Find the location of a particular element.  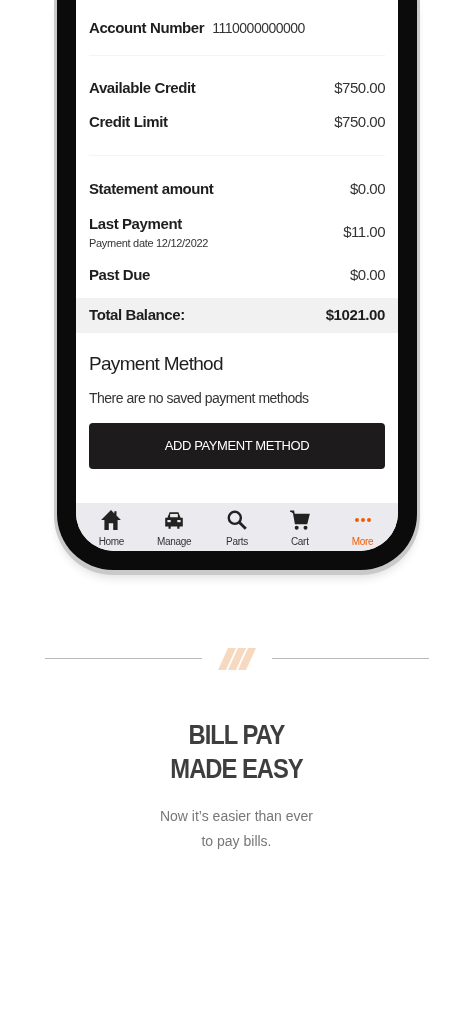

stripes-icon is located at coordinates (237, 658).